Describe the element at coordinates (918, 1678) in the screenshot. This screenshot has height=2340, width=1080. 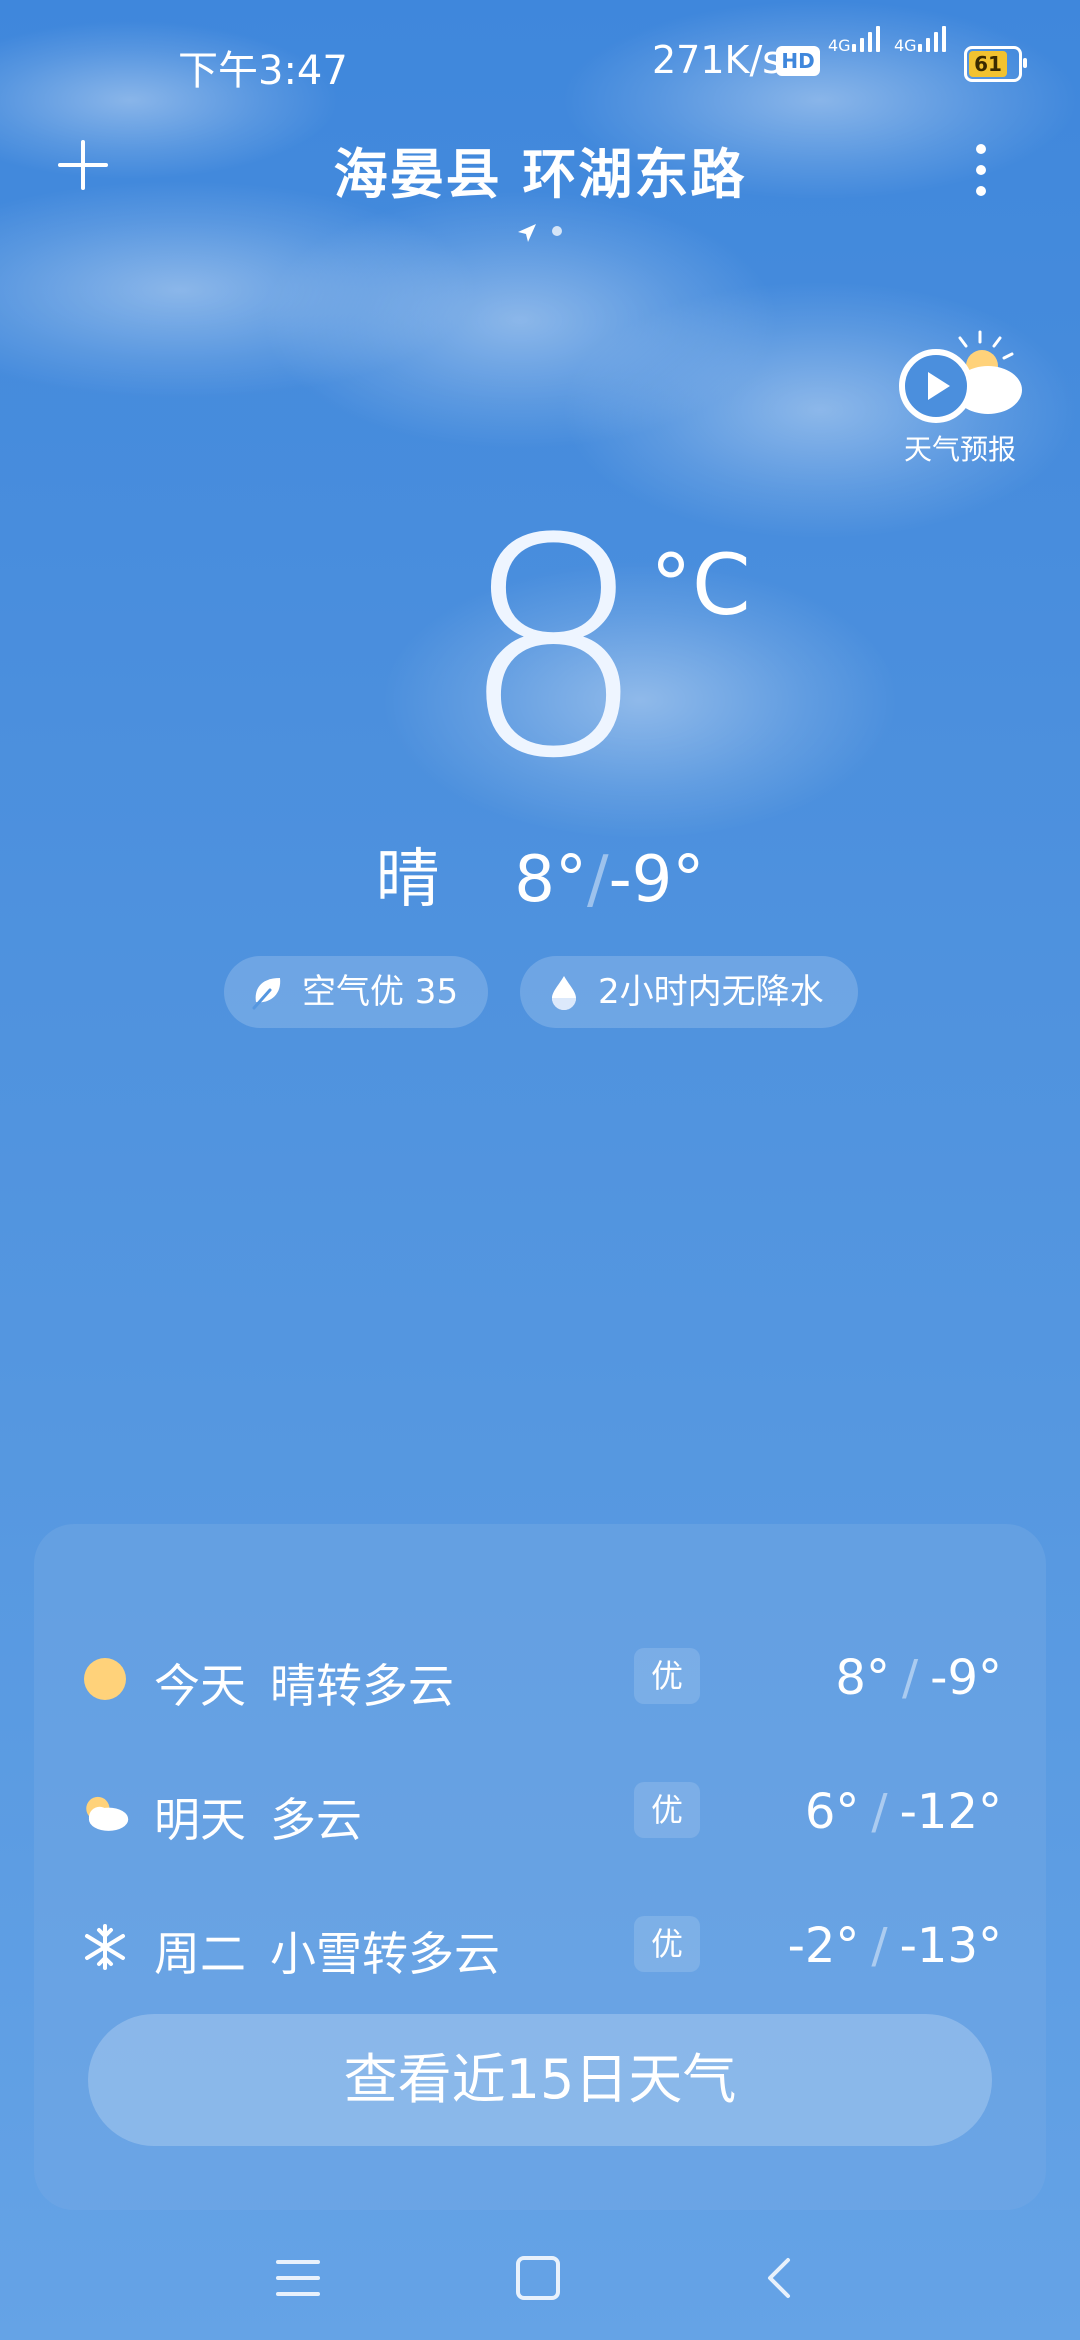
I see `forecast-temp-range: 8° / -9°` at that location.